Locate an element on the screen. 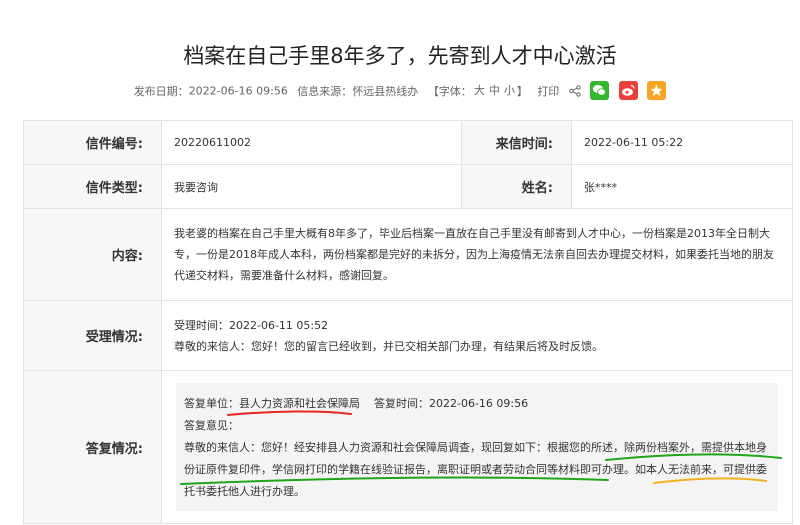  info-source: 信息来源：怀远县热线办 is located at coordinates (358, 91).